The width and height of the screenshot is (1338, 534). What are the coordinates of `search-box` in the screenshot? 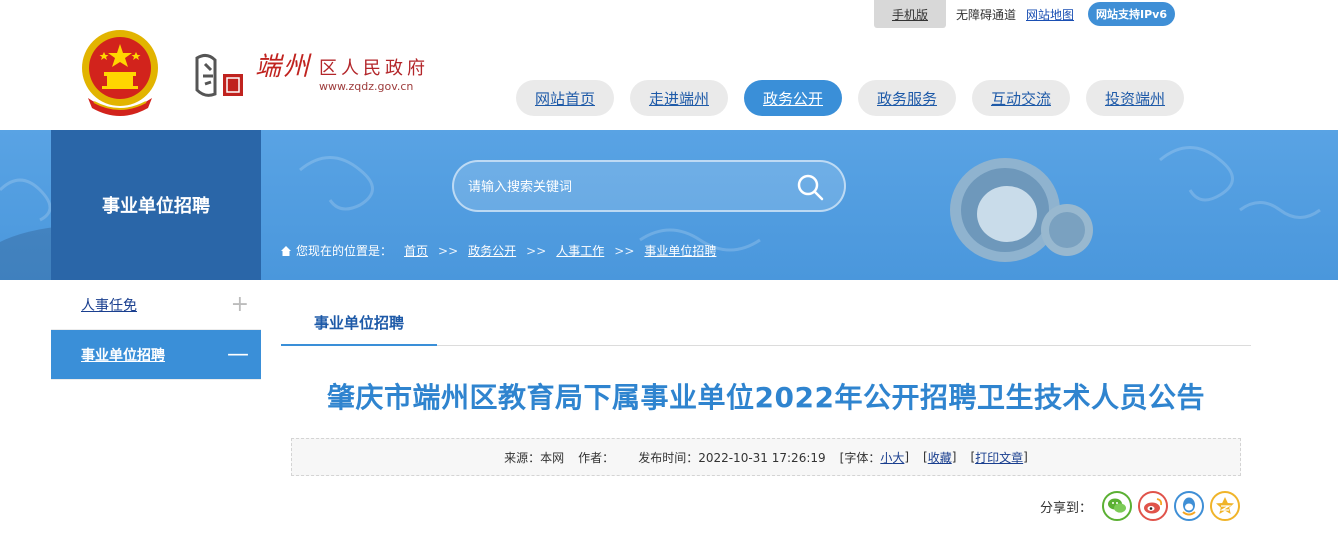 It's located at (649, 186).